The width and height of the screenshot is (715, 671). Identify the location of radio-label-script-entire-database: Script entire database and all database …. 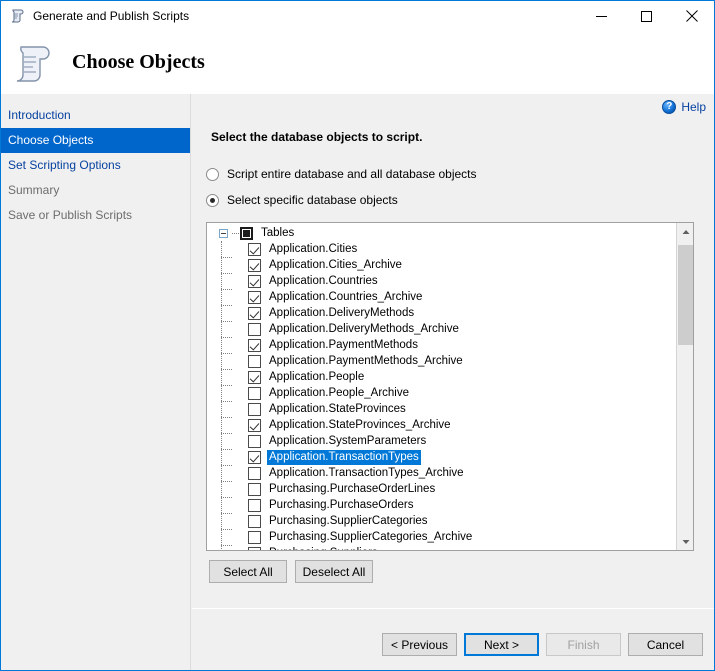
(352, 174).